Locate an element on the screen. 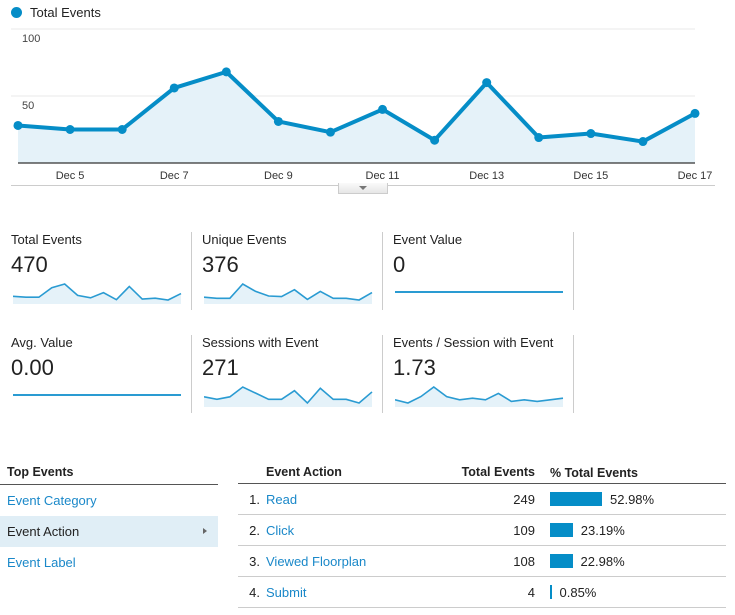 The image size is (735, 615). total-events-value: 4 is located at coordinates (531, 592).